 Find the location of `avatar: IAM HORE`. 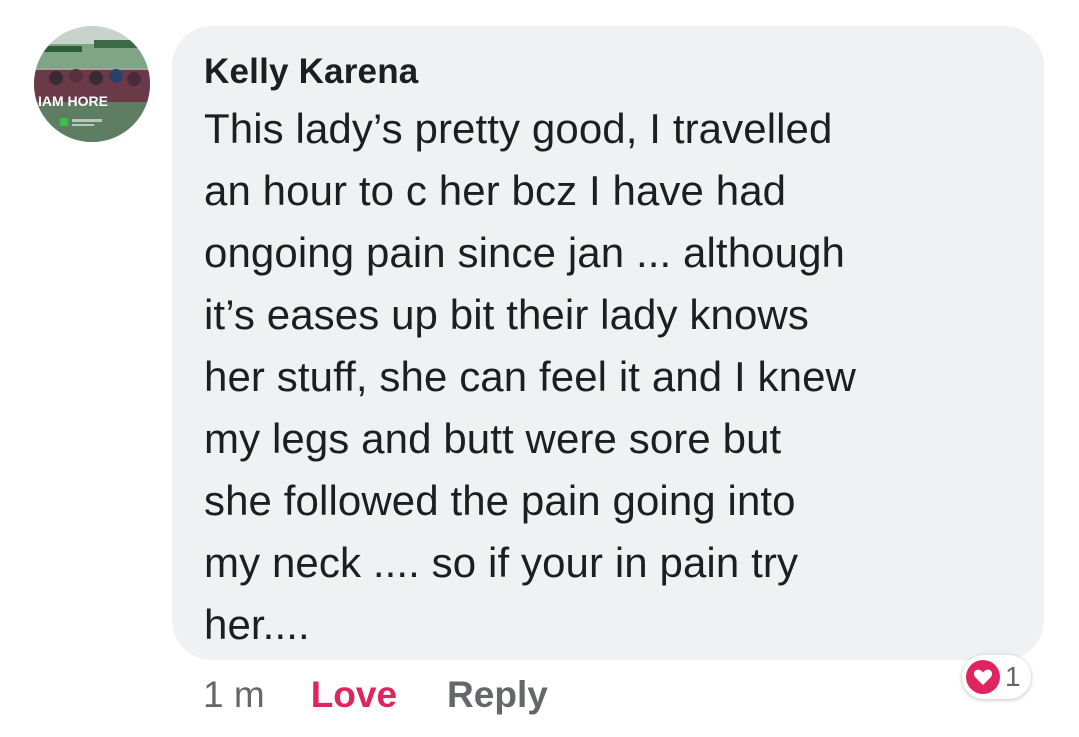

avatar: IAM HORE is located at coordinates (92, 84).